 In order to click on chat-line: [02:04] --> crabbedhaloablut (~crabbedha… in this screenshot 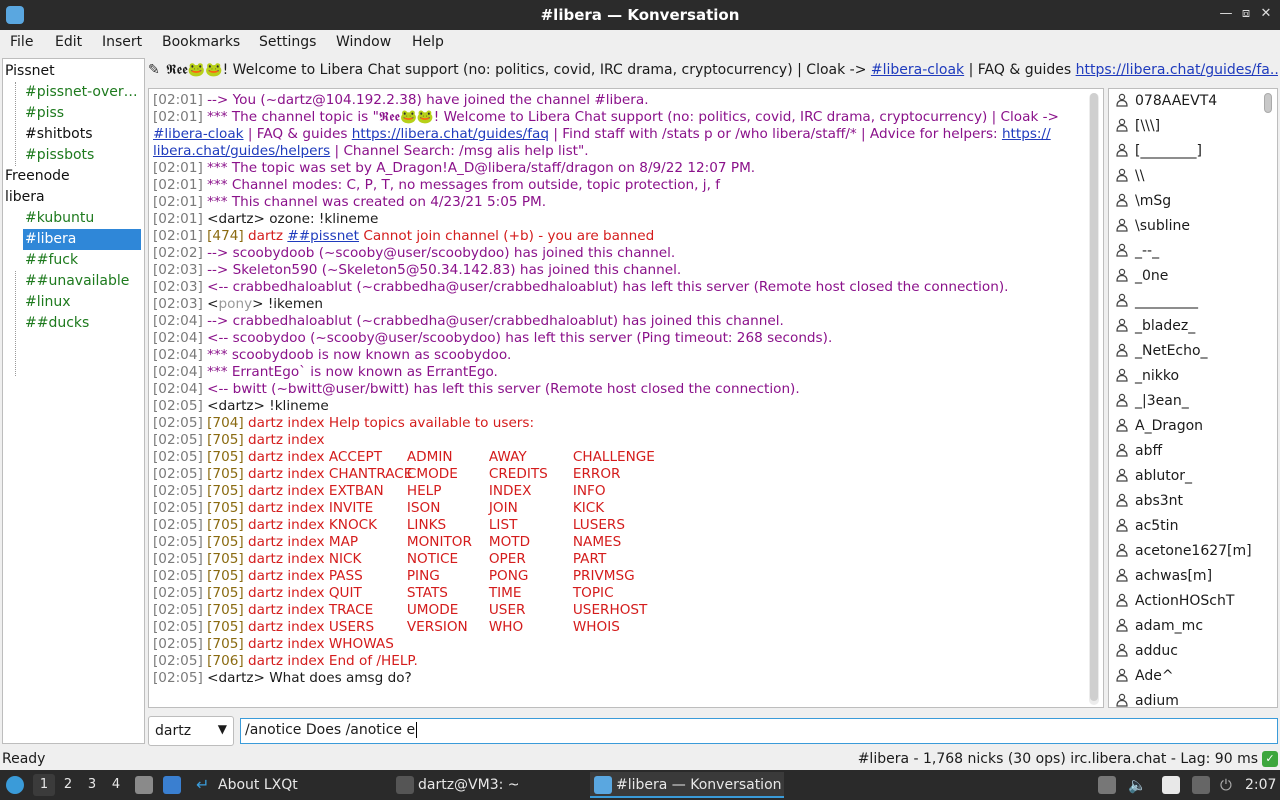, I will do `click(619, 321)`.